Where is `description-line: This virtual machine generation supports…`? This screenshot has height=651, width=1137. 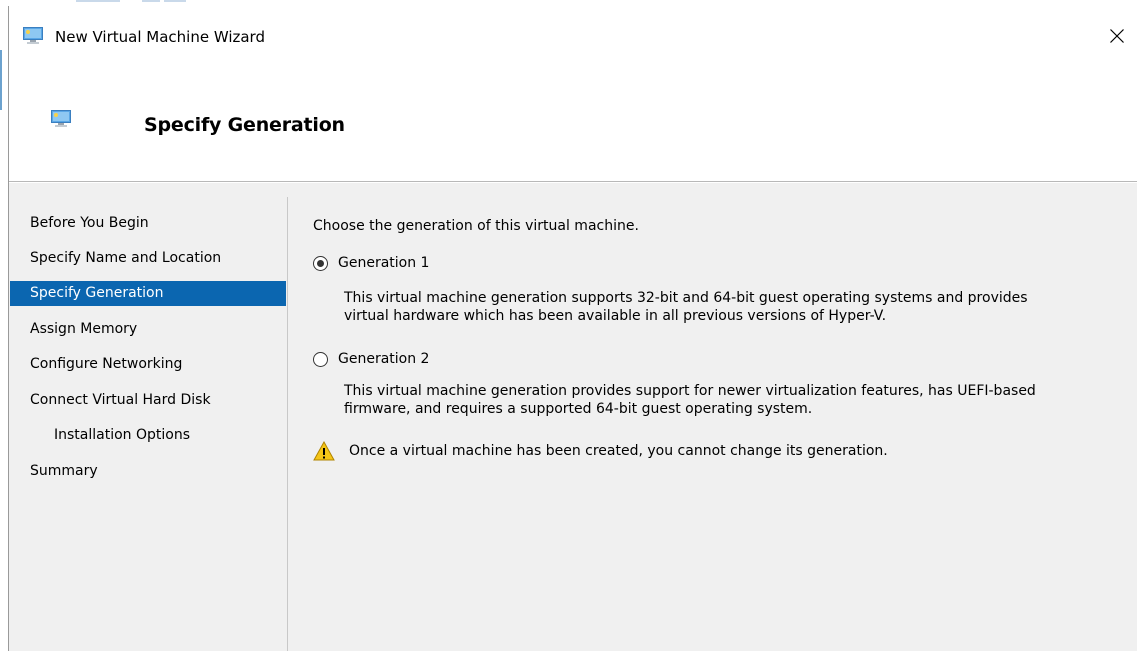
description-line: This virtual machine generation supports… is located at coordinates (686, 298).